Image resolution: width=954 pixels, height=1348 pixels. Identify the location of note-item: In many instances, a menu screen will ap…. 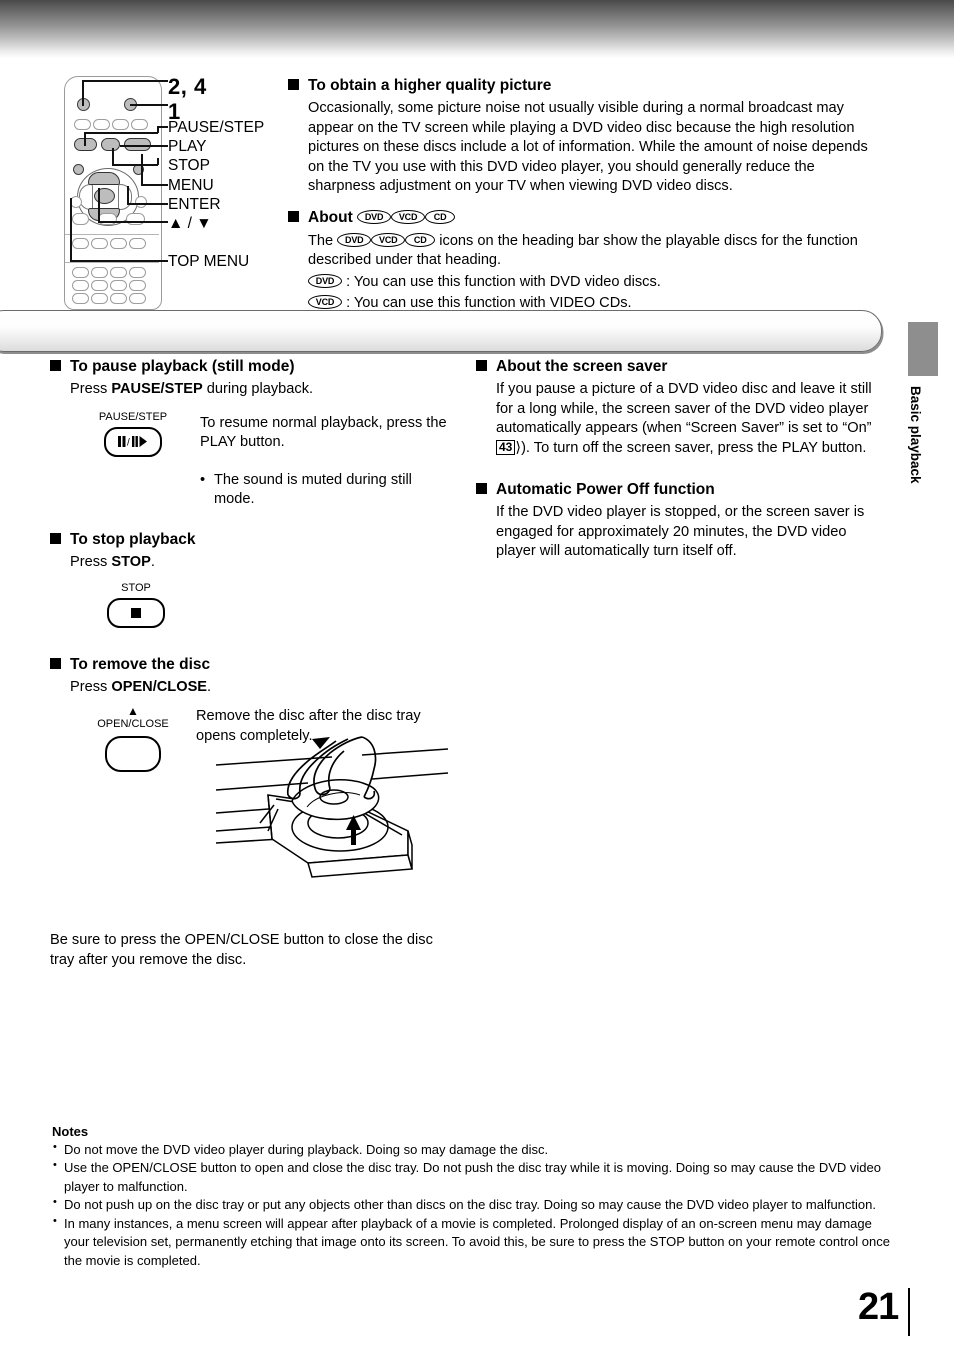
(472, 1242).